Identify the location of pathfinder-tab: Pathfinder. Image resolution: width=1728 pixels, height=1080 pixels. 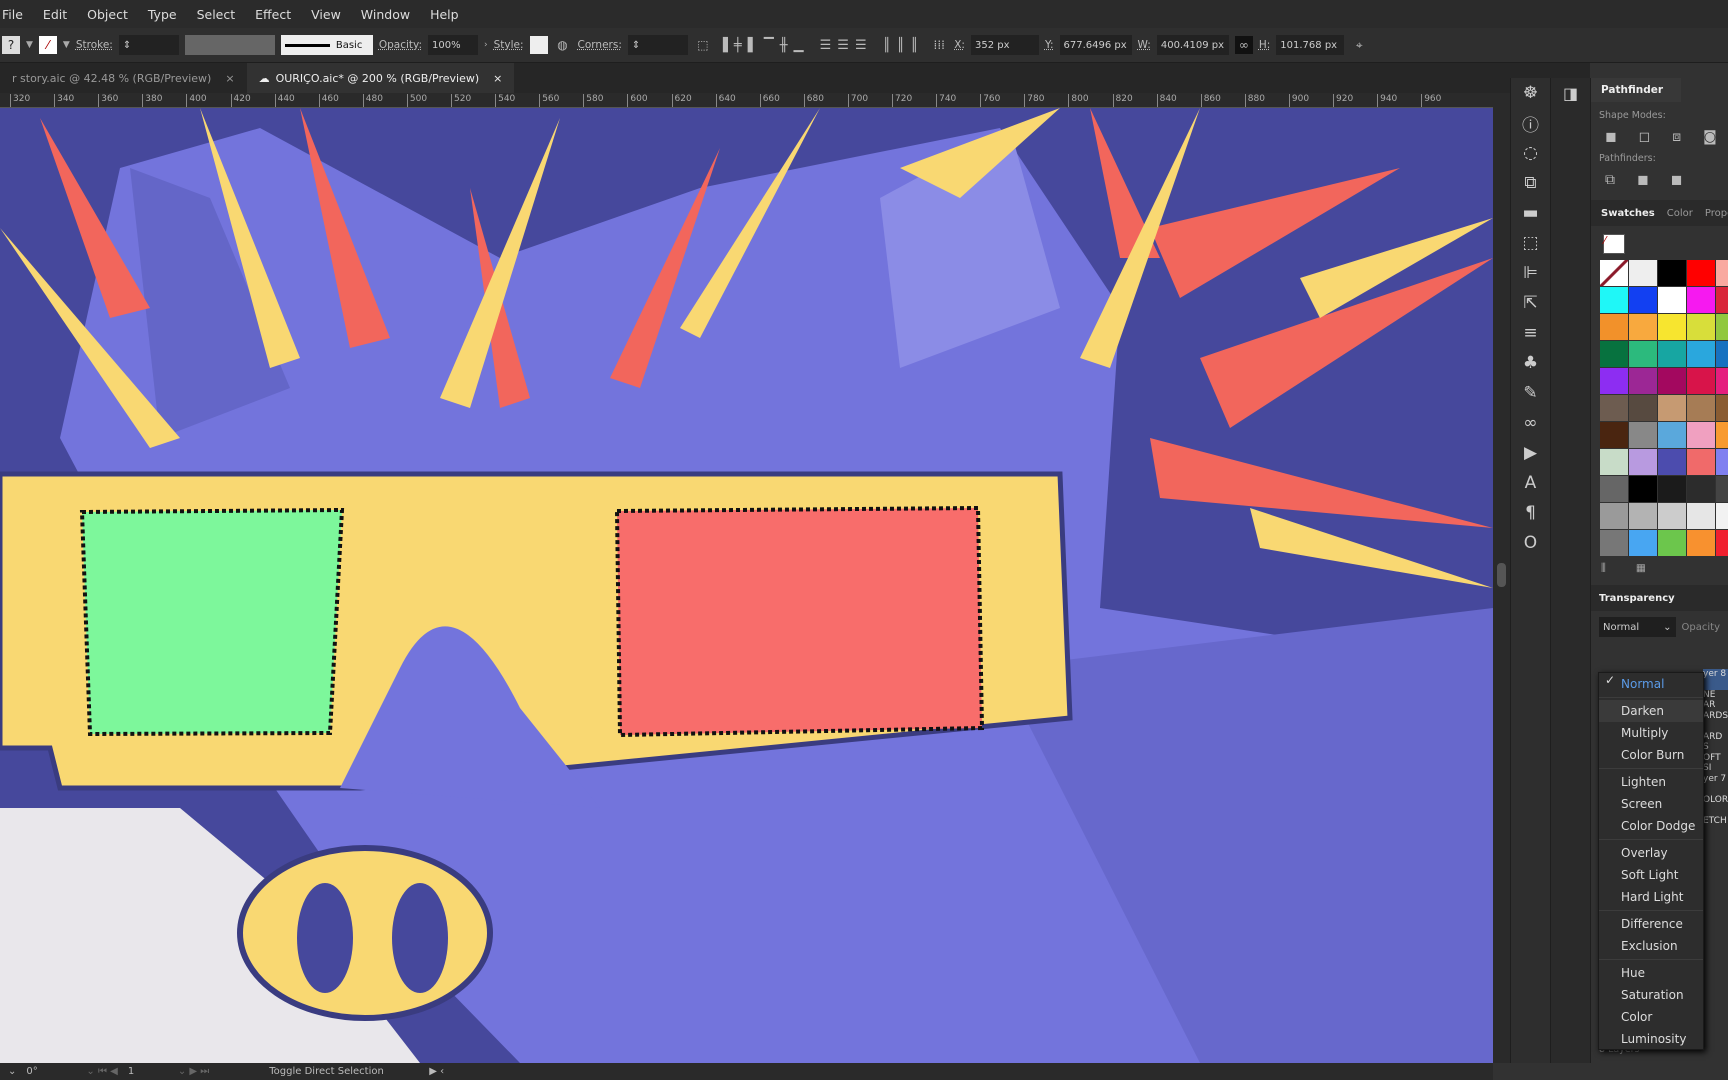
(1636, 90).